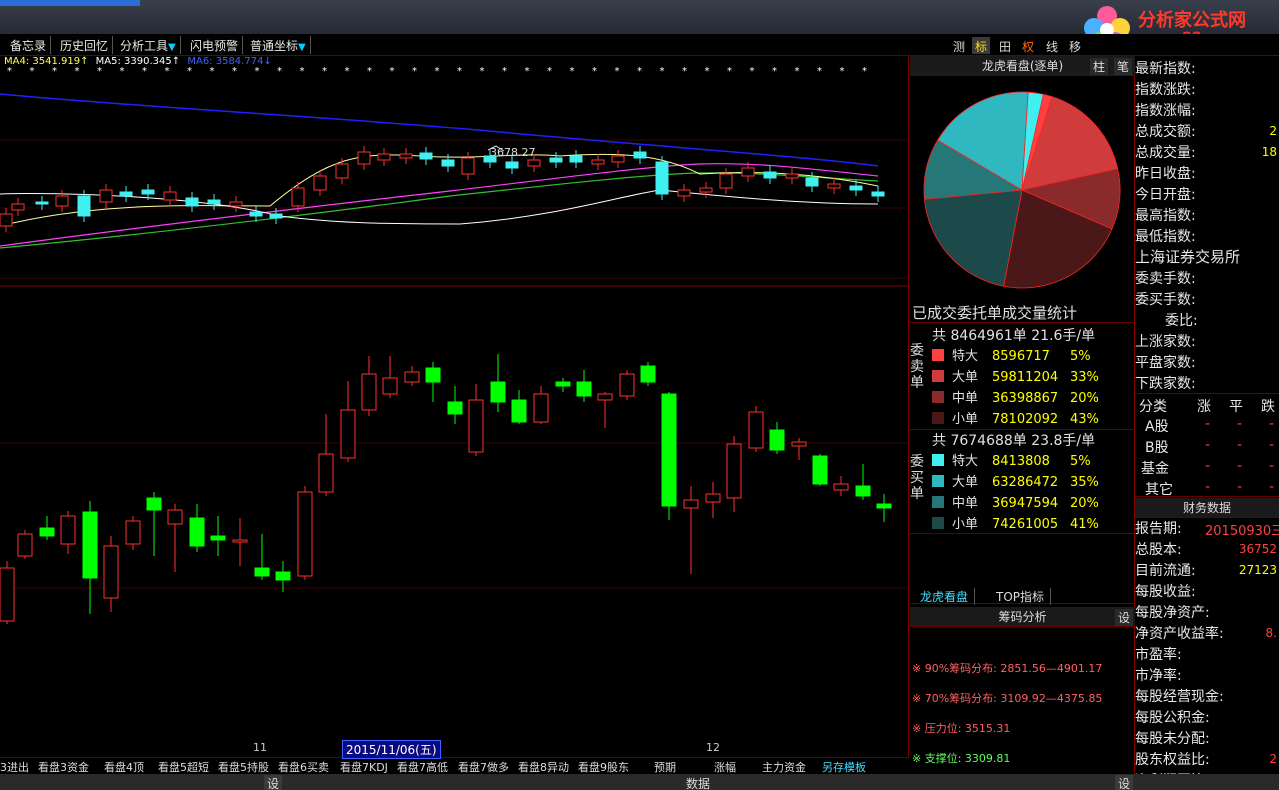 The height and width of the screenshot is (790, 1279). Describe the element at coordinates (1179, 634) in the screenshot. I see `finance-field: 净资产收益率:` at that location.